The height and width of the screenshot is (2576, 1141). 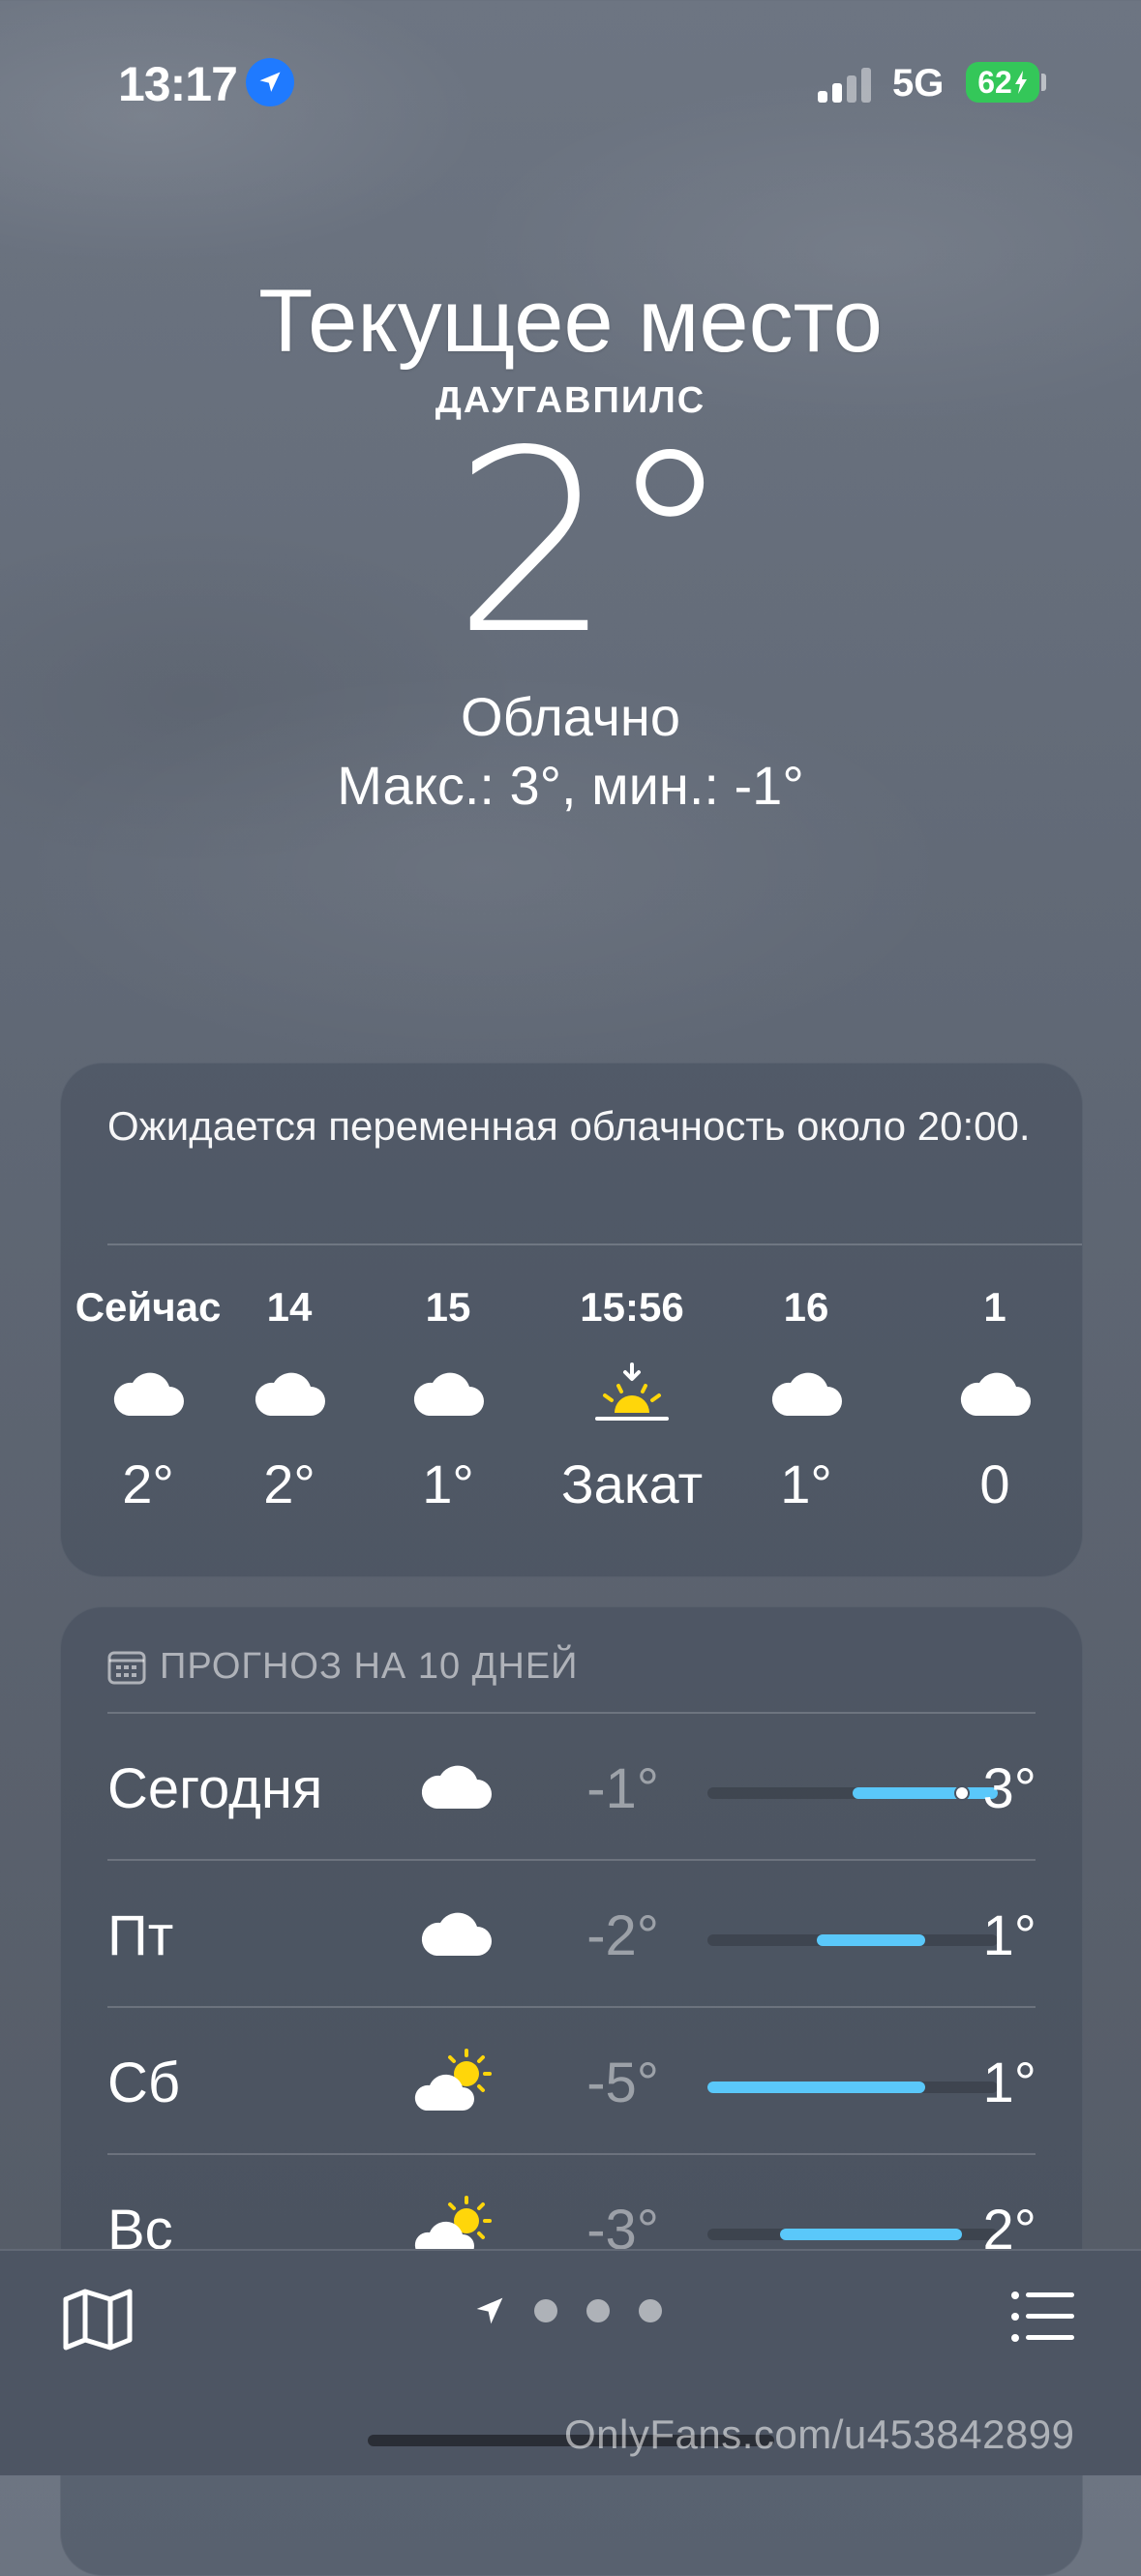 What do you see at coordinates (144, 2083) in the screenshot?
I see `day-name: Сб` at bounding box center [144, 2083].